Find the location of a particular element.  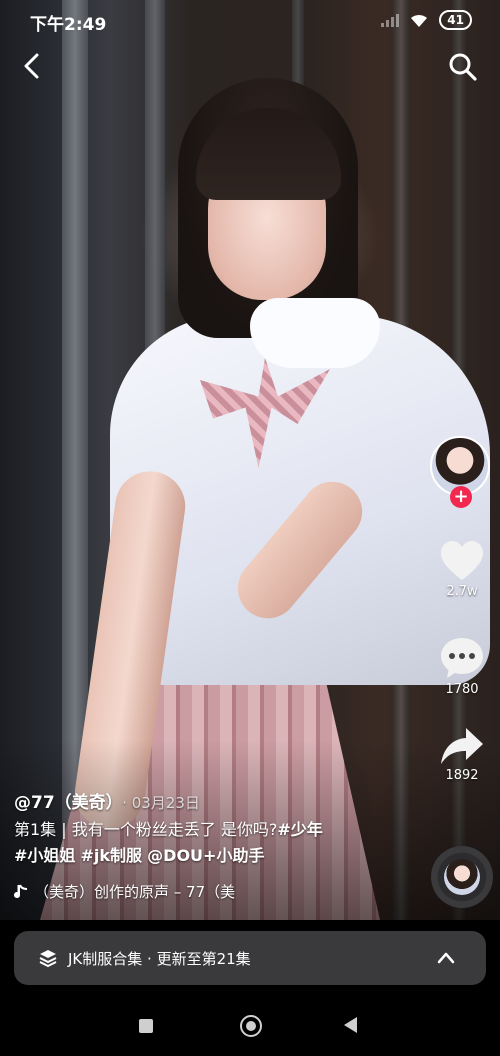

author-line: @77（美奇） · 03月23日 is located at coordinates (219, 800).